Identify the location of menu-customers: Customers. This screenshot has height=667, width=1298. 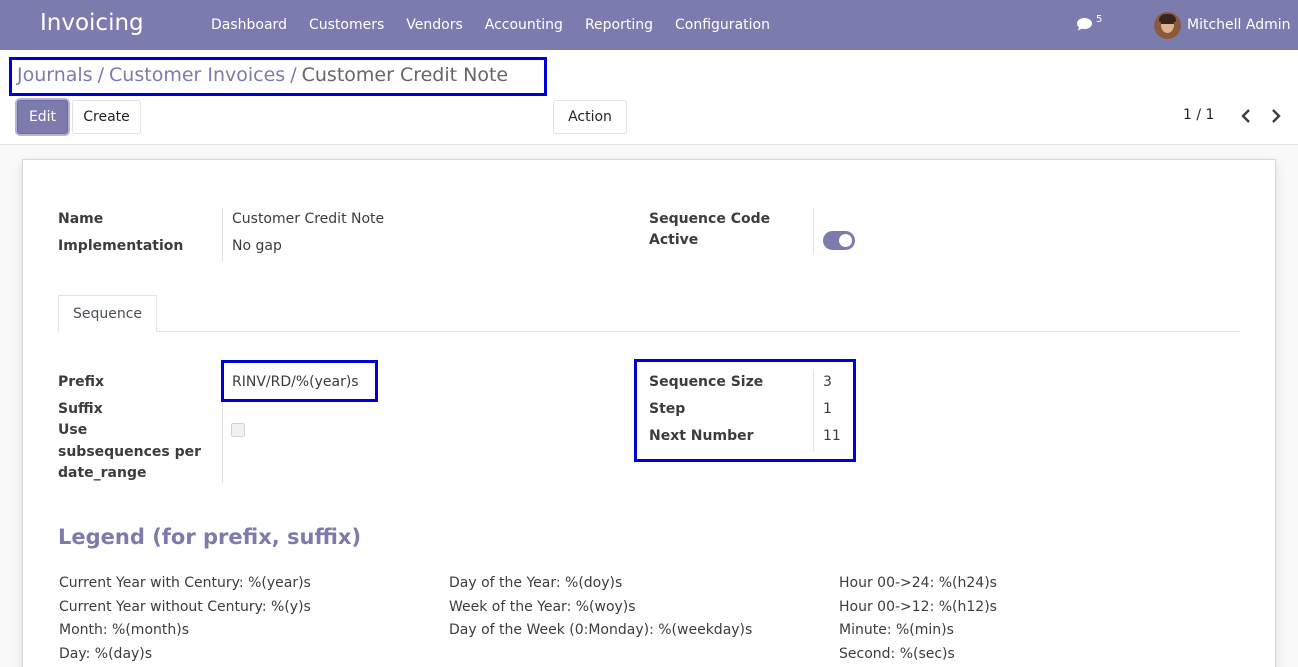
(346, 25).